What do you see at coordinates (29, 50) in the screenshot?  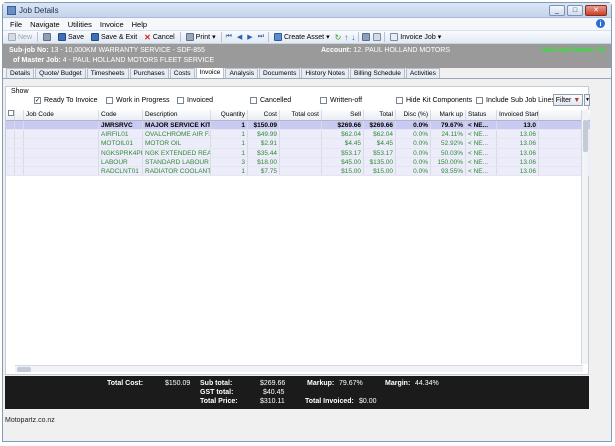 I see `subjob-label: Sub-job No:` at bounding box center [29, 50].